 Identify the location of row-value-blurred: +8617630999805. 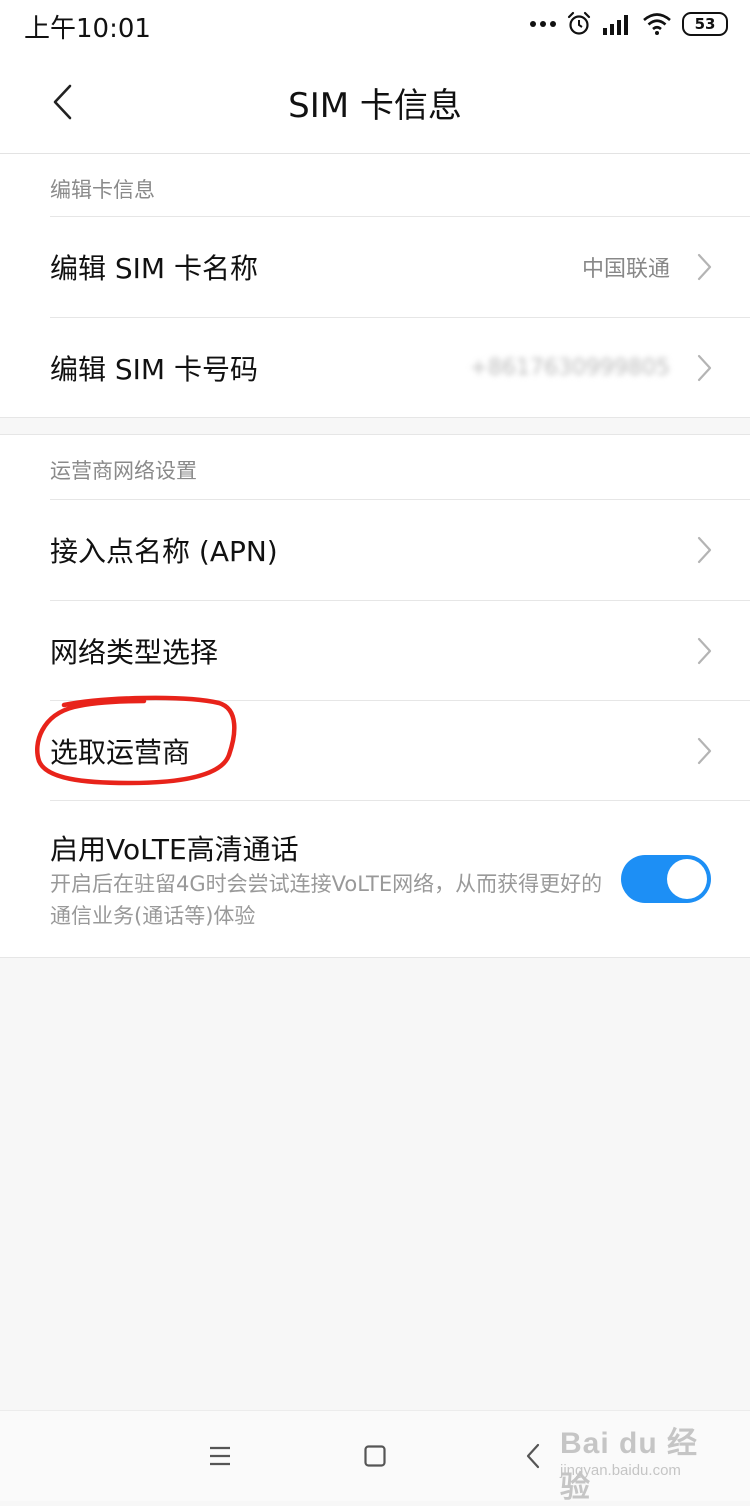
(569, 368).